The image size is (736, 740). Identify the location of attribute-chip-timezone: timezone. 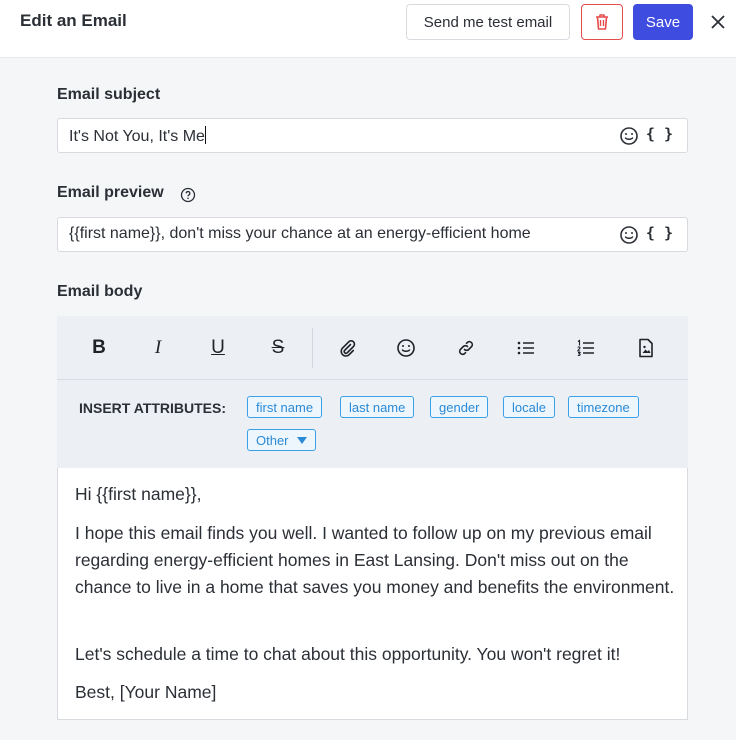
(603, 407).